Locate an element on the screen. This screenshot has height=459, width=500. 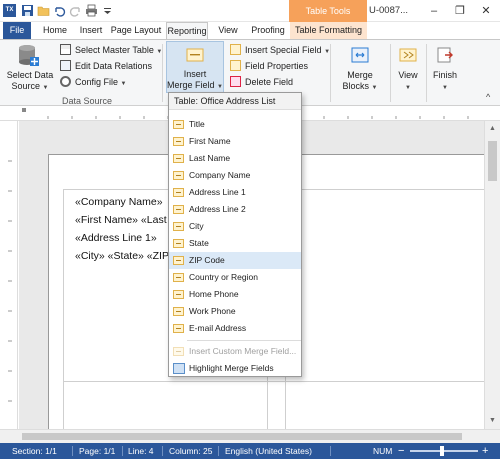
tab-insert: Insert is located at coordinates (91, 30).